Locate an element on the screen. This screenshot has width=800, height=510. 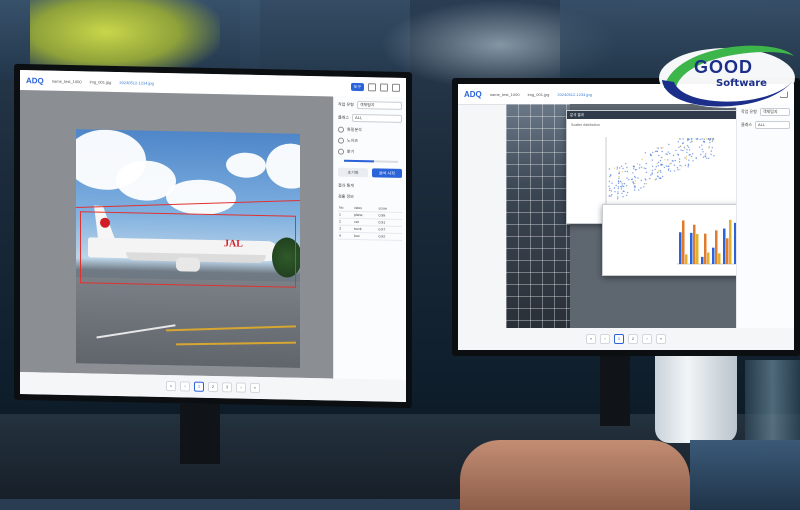
option-row: 노이즈 is located at coordinates (370, 141).